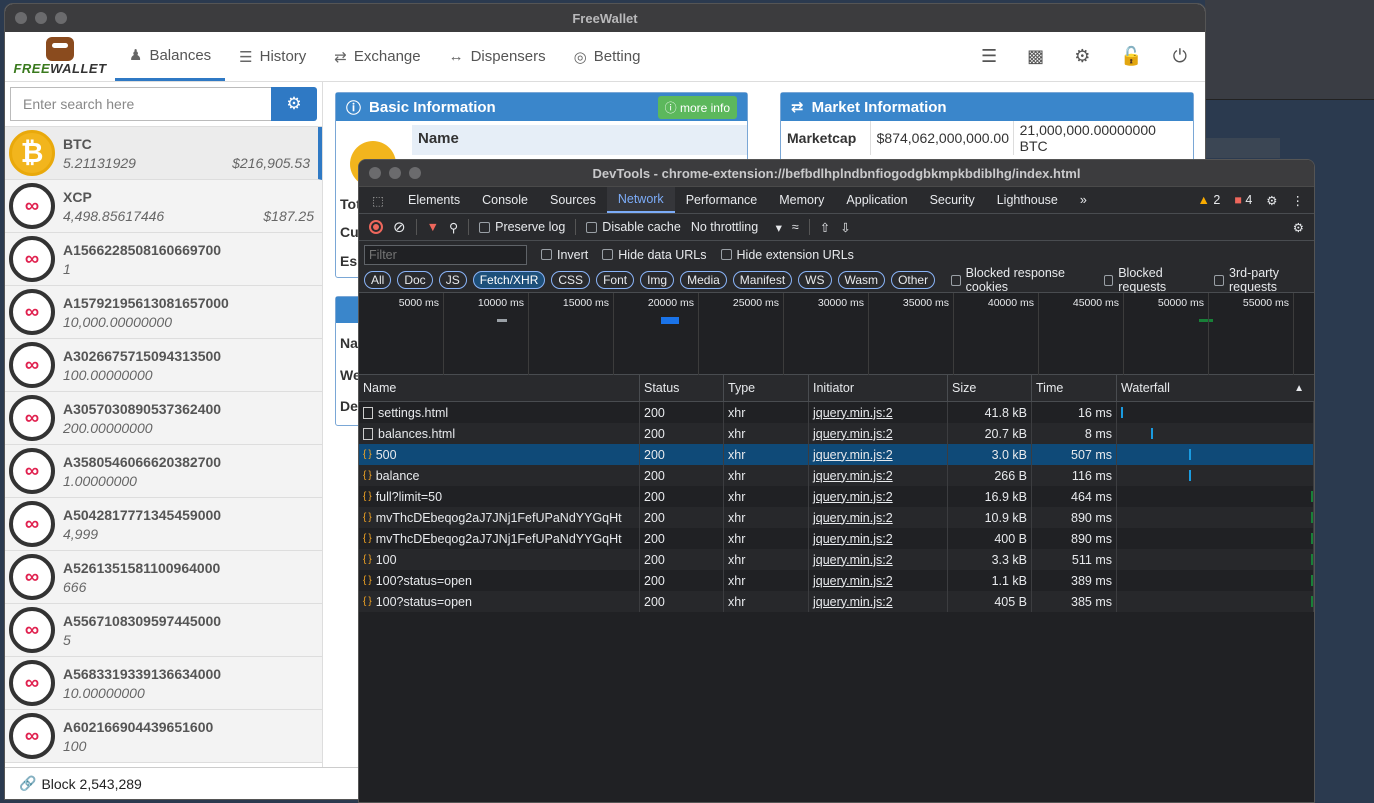 This screenshot has height=803, width=1374. I want to click on type-filter-fetchxhr: Fetch/XHR, so click(509, 280).